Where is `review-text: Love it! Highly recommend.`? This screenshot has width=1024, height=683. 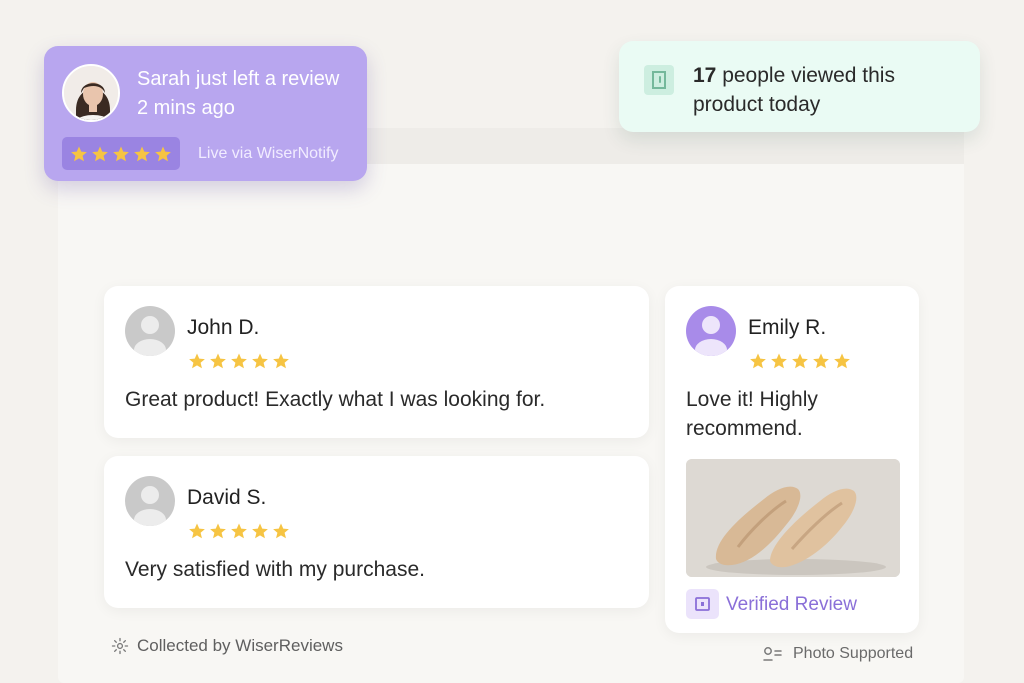 review-text: Love it! Highly recommend. is located at coordinates (752, 414).